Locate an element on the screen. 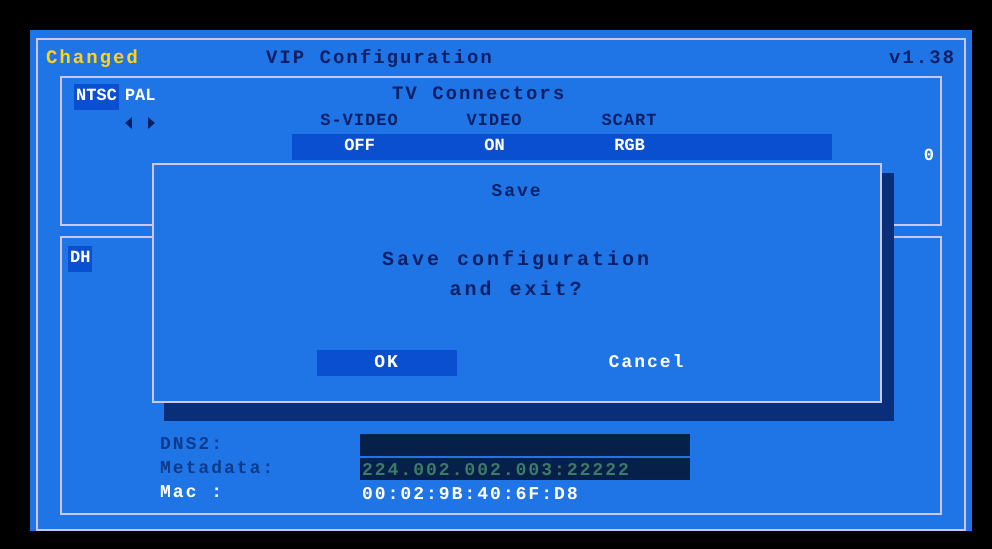 Image resolution: width=992 pixels, height=549 pixels. dialog-message: Save configuration is located at coordinates (517, 261).